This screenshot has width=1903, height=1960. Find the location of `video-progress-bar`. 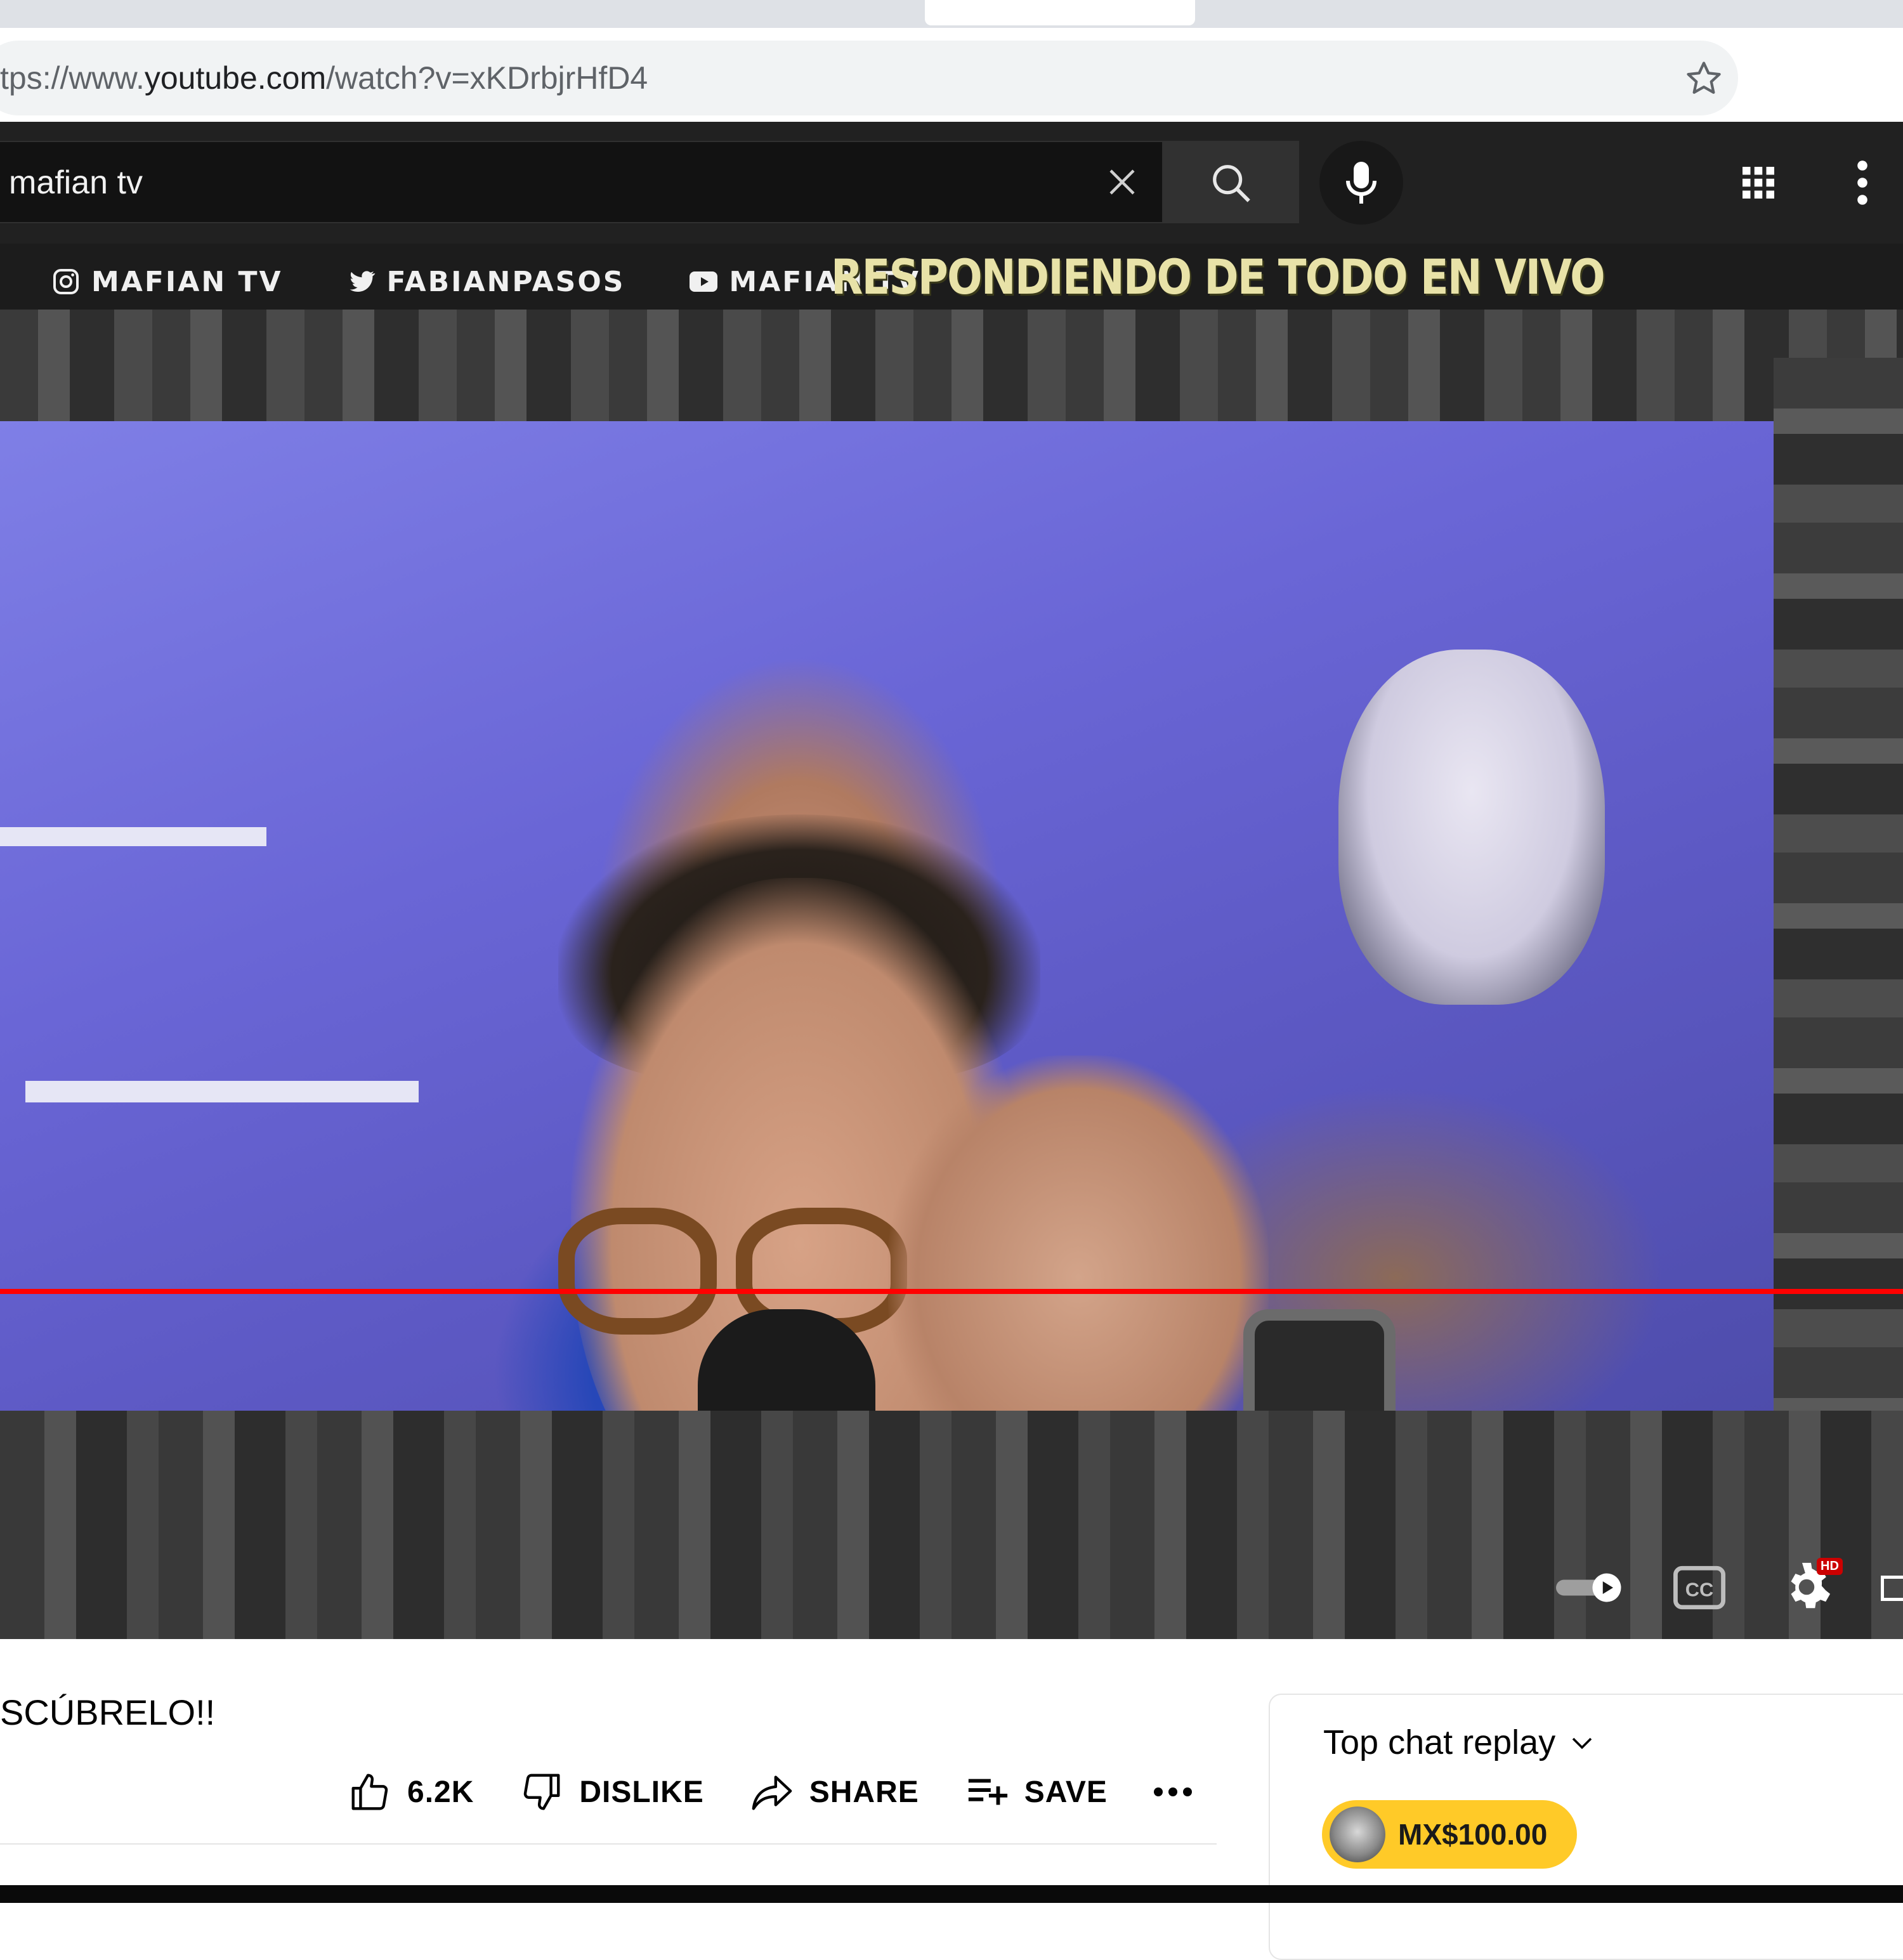

video-progress-bar is located at coordinates (951, 1291).